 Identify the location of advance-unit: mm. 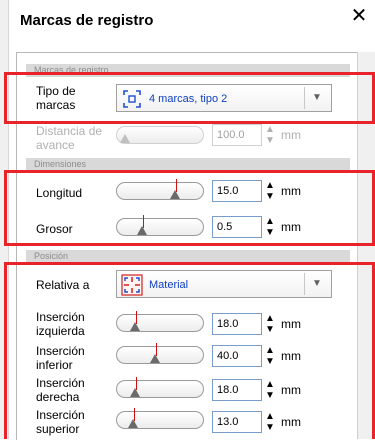
(291, 135).